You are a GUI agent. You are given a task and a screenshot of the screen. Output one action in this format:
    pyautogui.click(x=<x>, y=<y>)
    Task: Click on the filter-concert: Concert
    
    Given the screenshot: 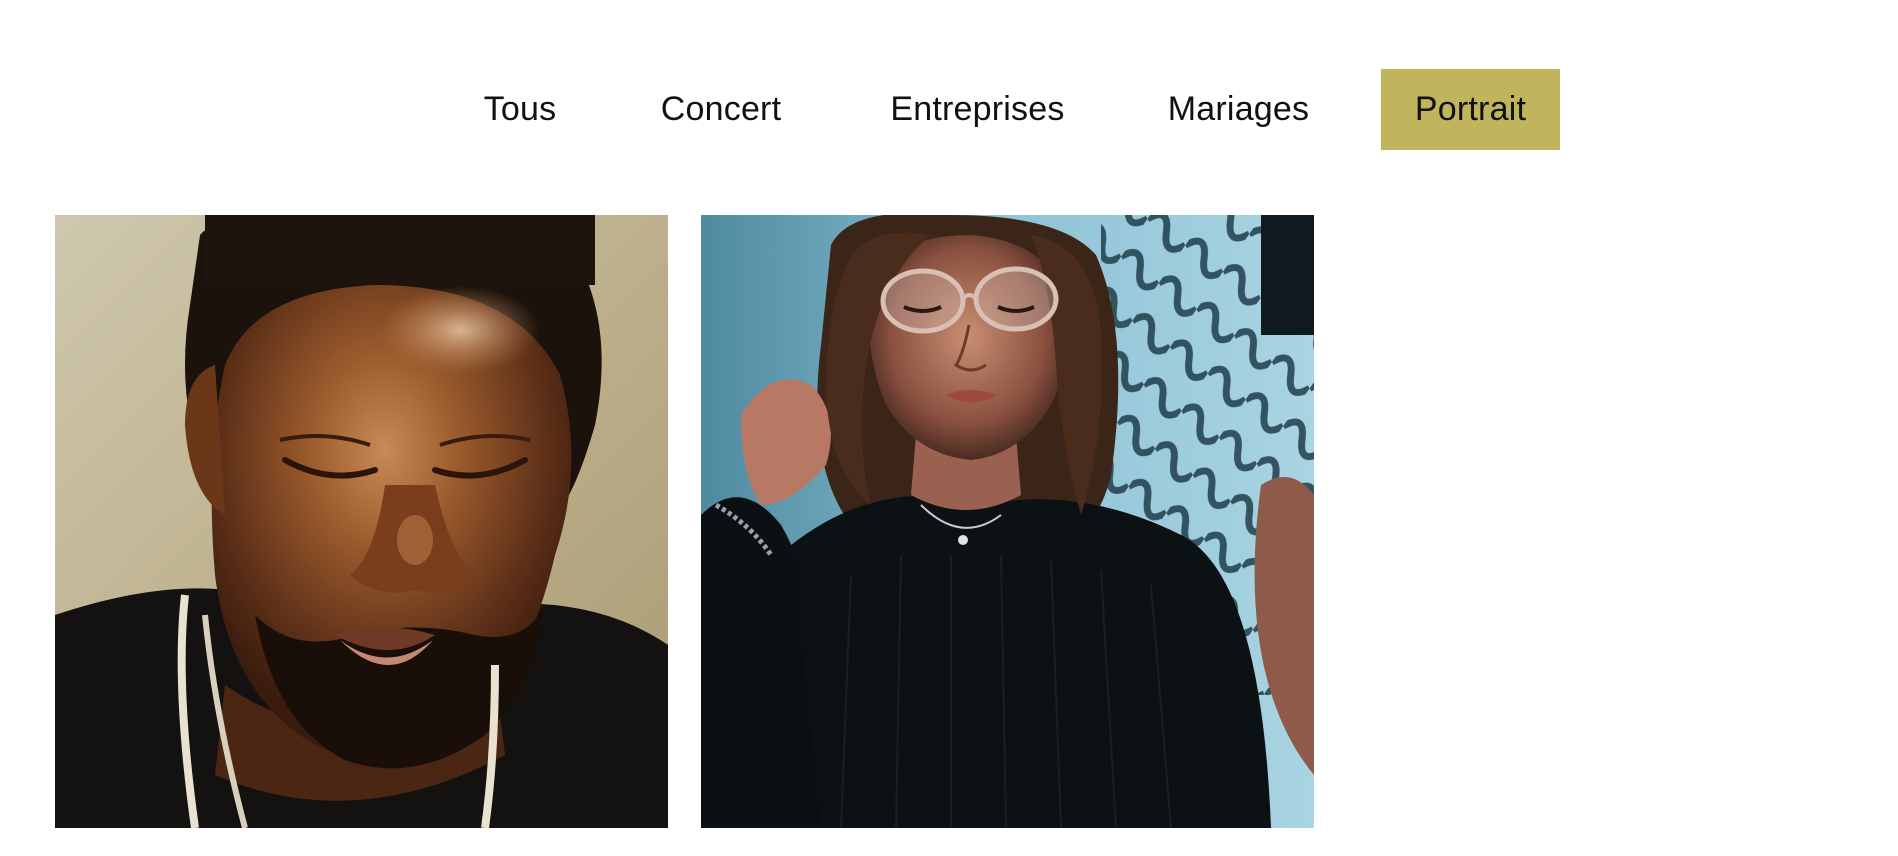 What is the action you would take?
    pyautogui.click(x=721, y=109)
    